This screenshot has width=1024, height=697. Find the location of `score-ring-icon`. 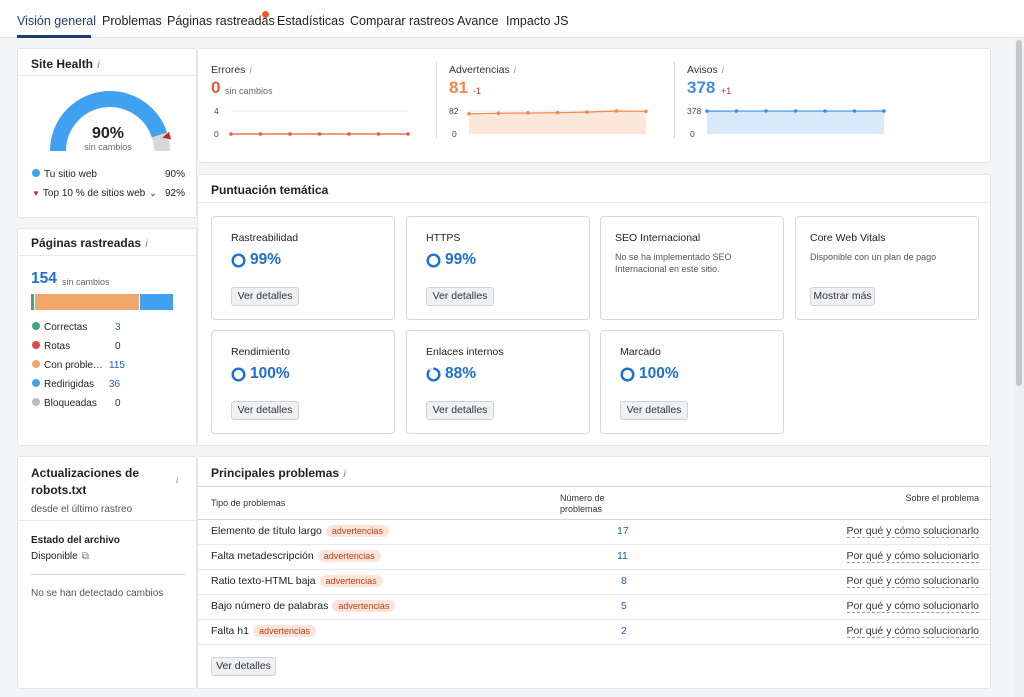

score-ring-icon is located at coordinates (238, 260).